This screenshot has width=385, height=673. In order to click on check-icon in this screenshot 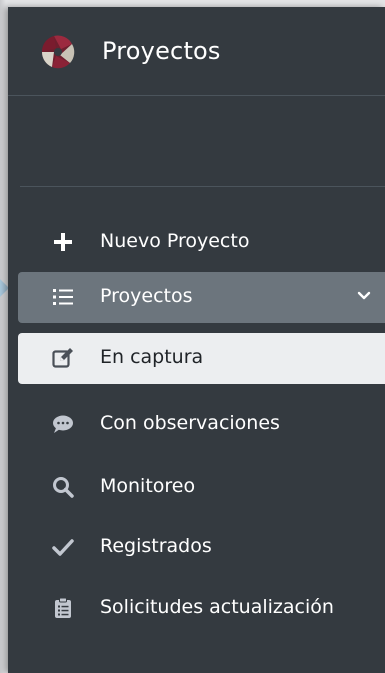, I will do `click(63, 547)`.